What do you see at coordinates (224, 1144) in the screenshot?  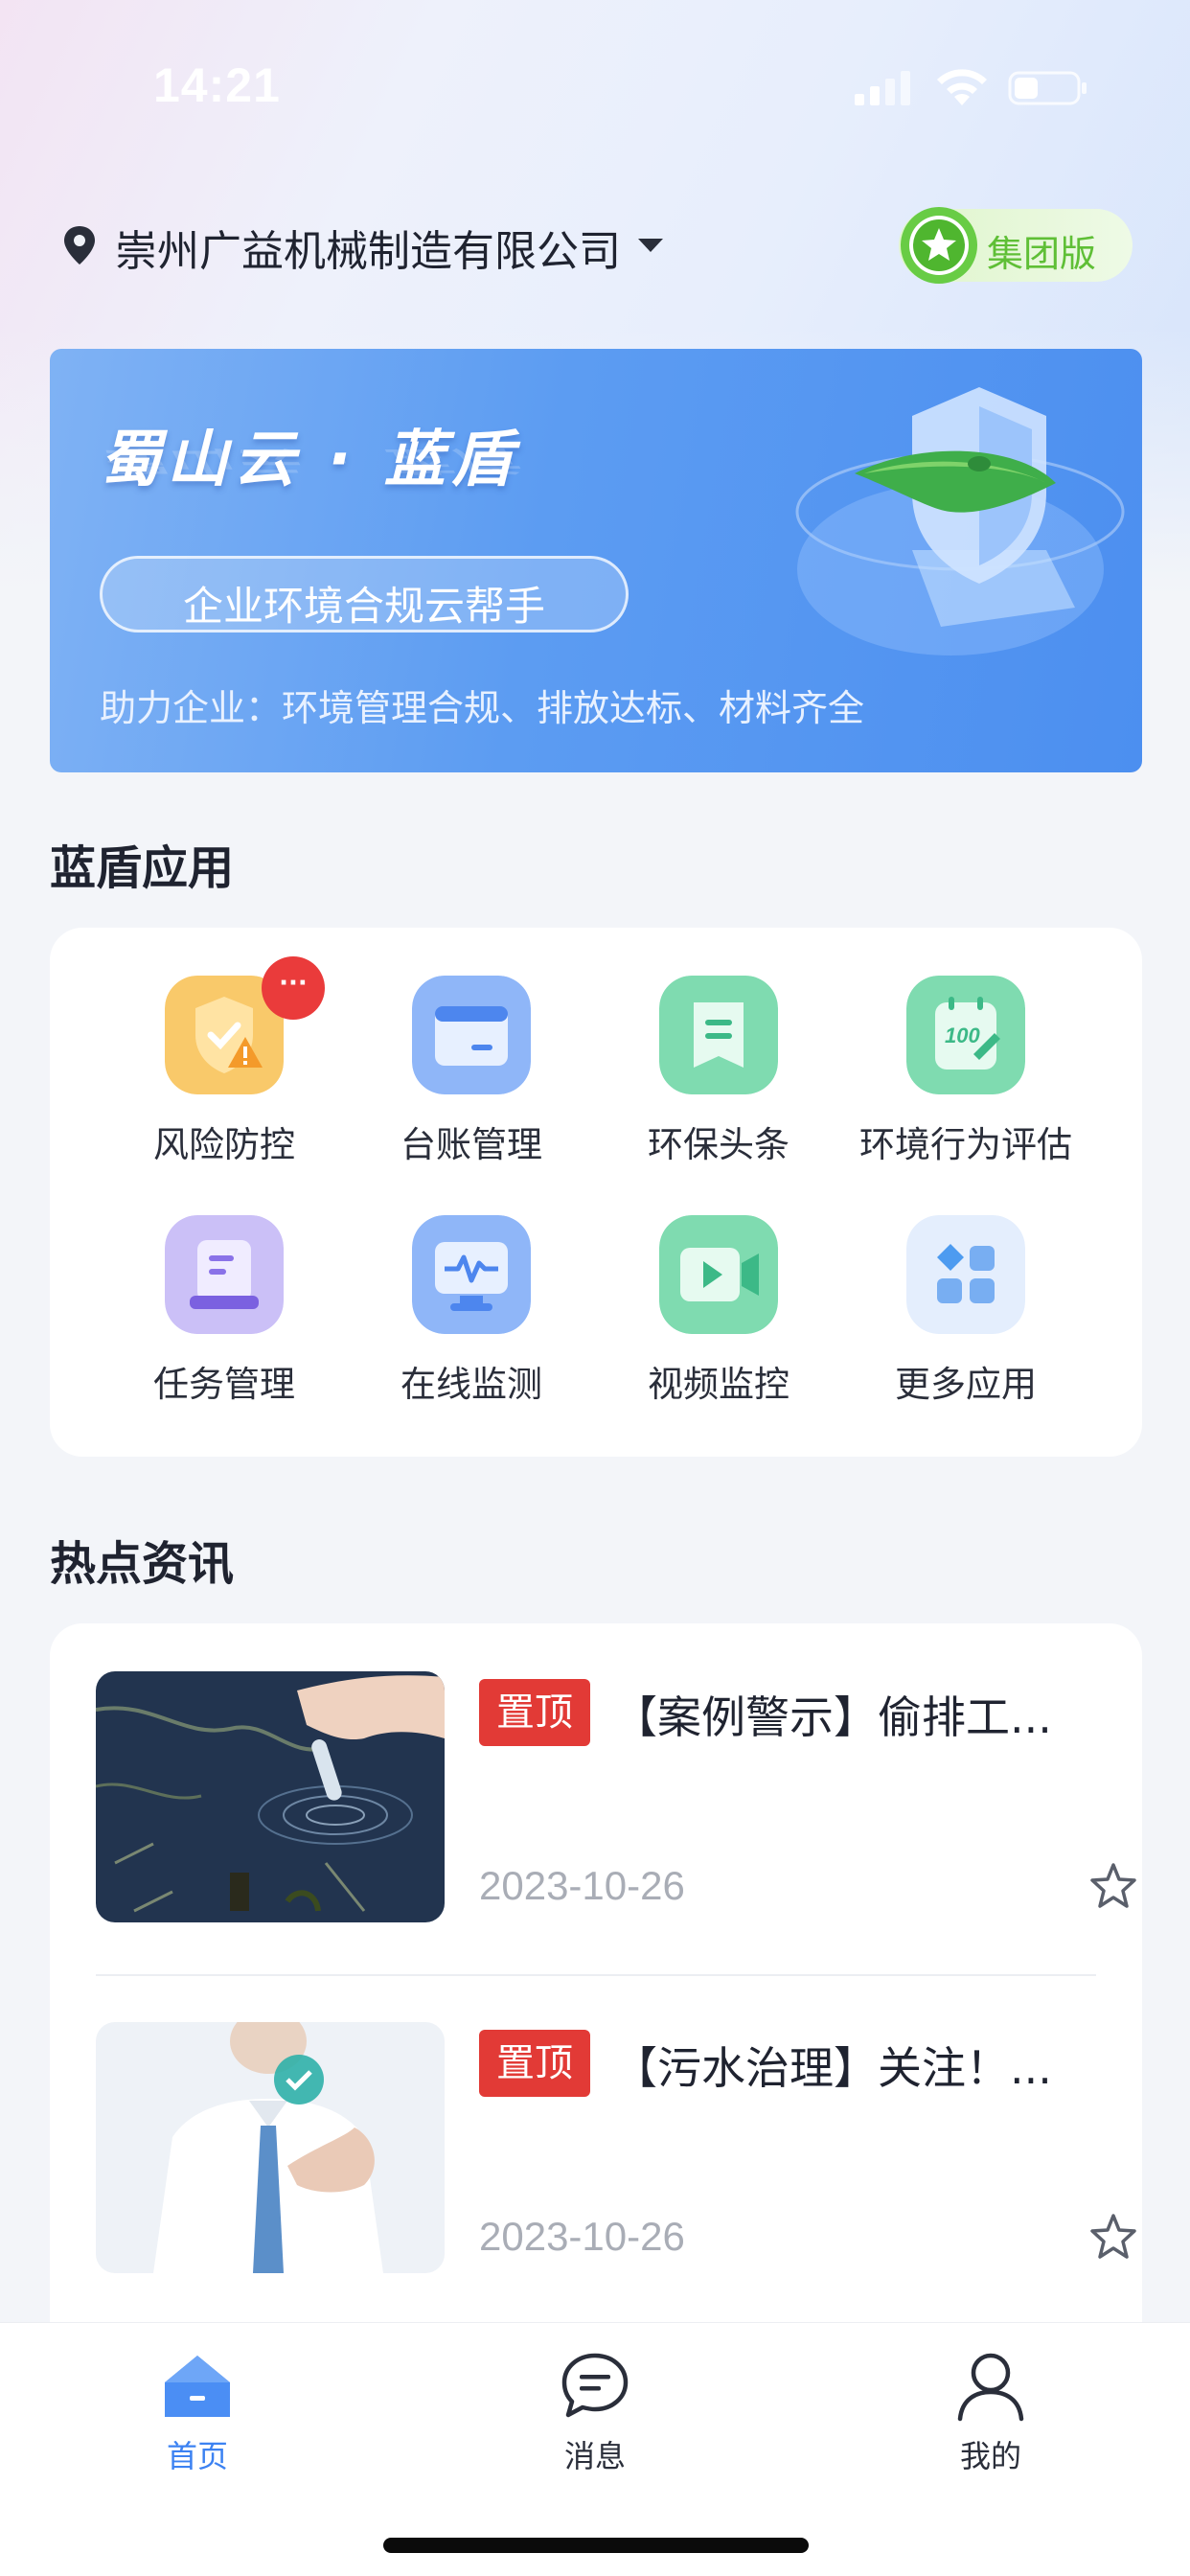 I see `app-label: 风险防控` at bounding box center [224, 1144].